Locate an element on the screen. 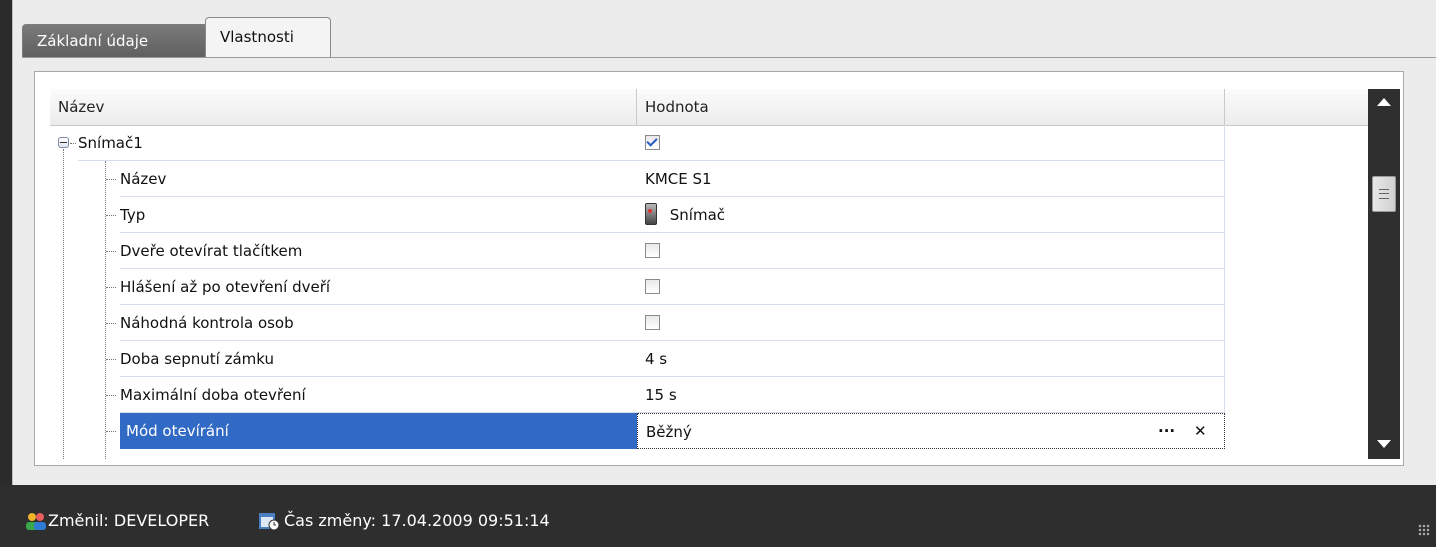  column-header-name: Název is located at coordinates (343, 107).